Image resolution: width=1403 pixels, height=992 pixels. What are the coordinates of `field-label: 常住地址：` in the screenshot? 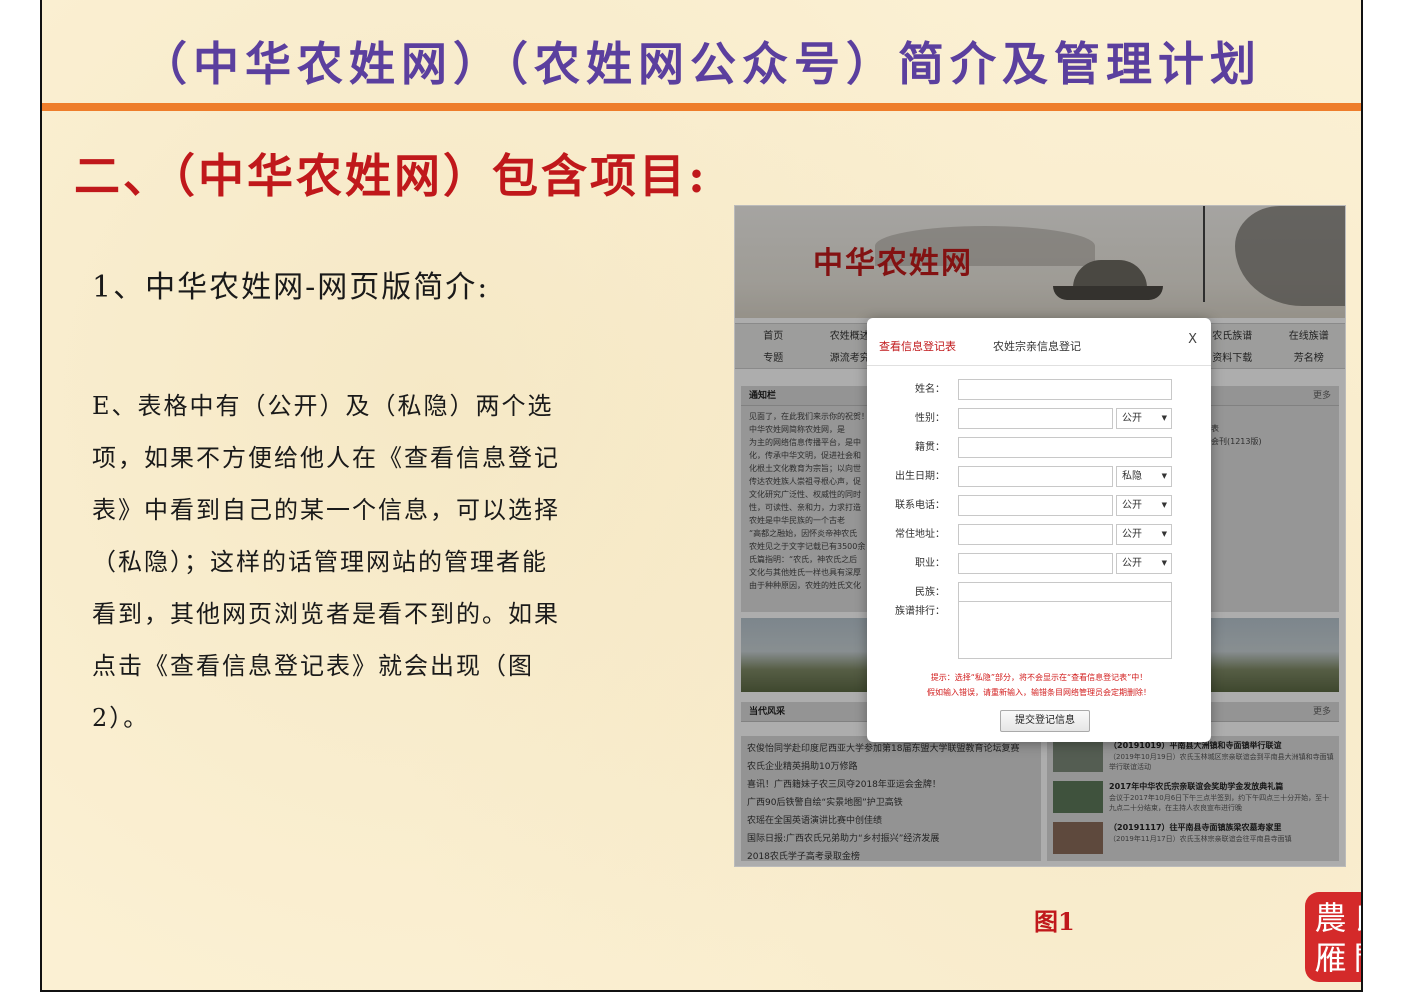 It's located at (920, 534).